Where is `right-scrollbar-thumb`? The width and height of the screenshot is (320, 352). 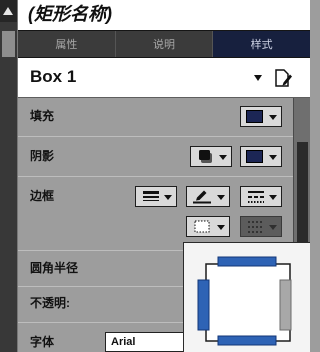
right-scrollbar-thumb is located at coordinates (302, 192).